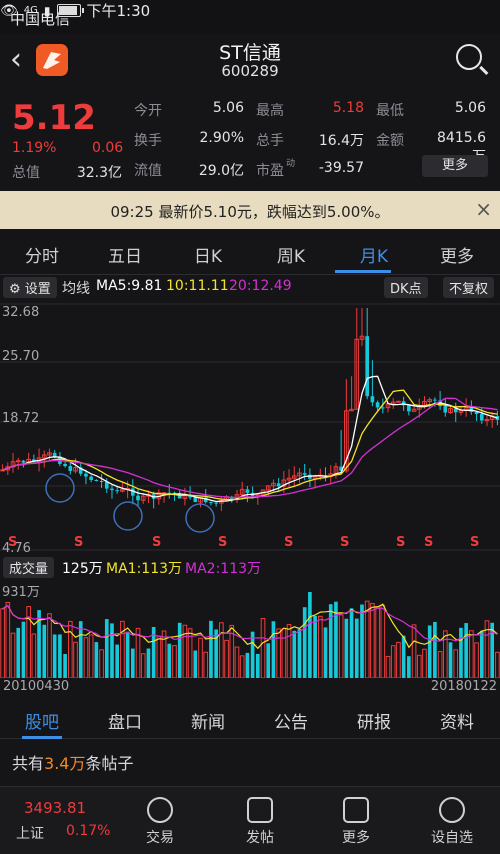  Describe the element at coordinates (374, 254) in the screenshot. I see `tab-period: 月K` at that location.